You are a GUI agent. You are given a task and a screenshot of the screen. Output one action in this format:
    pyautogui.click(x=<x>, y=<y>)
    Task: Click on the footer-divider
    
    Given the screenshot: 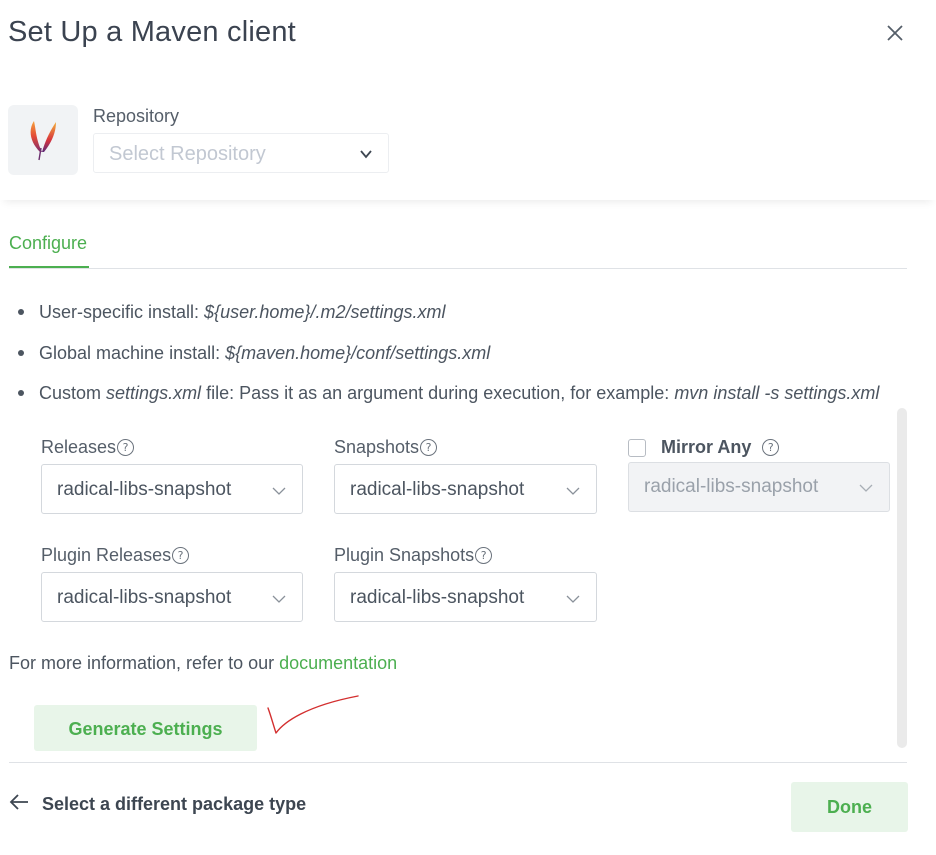 What is the action you would take?
    pyautogui.click(x=458, y=762)
    